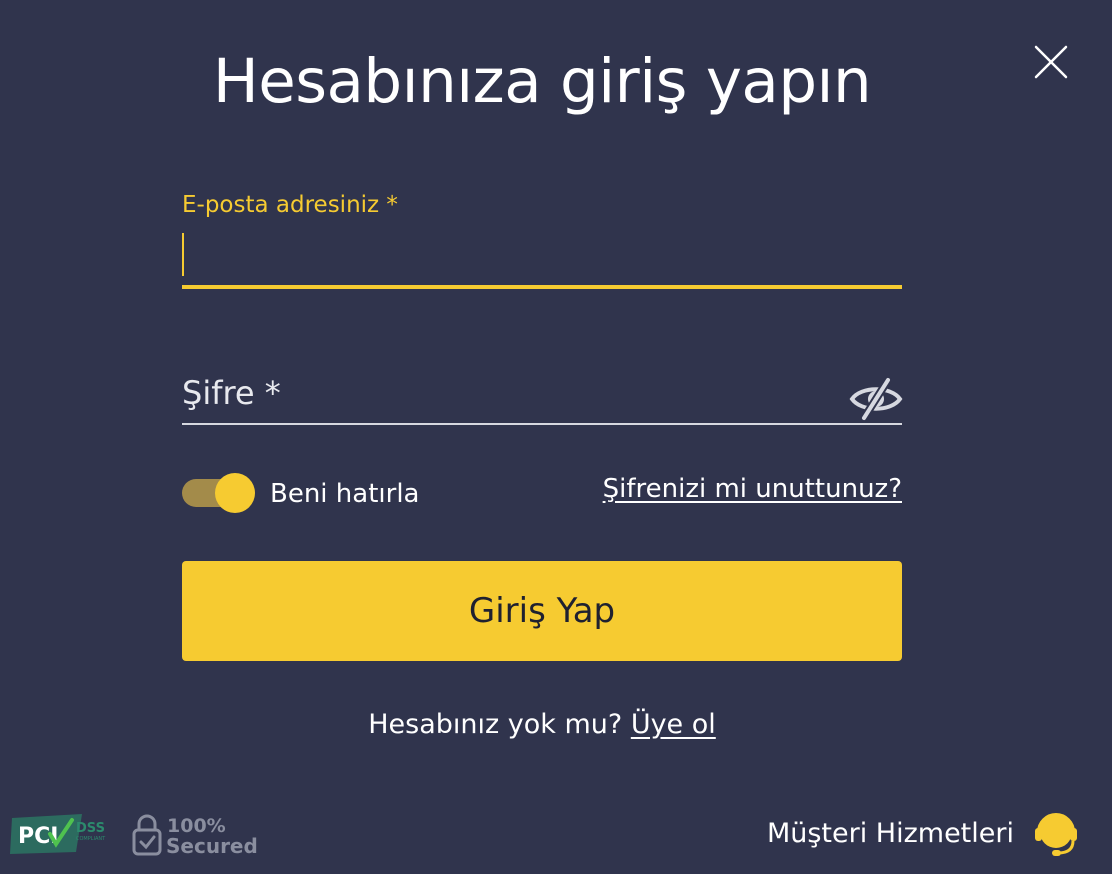  Describe the element at coordinates (90, 828) in the screenshot. I see `dss-text: DSS` at that location.